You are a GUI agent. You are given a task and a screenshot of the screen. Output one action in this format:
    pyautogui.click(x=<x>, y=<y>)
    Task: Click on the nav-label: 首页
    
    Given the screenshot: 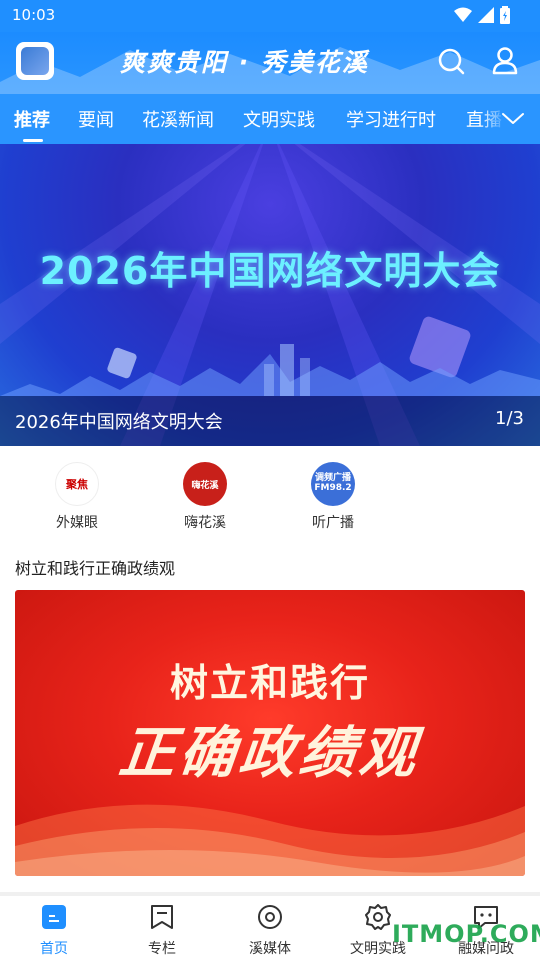 What is the action you would take?
    pyautogui.click(x=54, y=949)
    